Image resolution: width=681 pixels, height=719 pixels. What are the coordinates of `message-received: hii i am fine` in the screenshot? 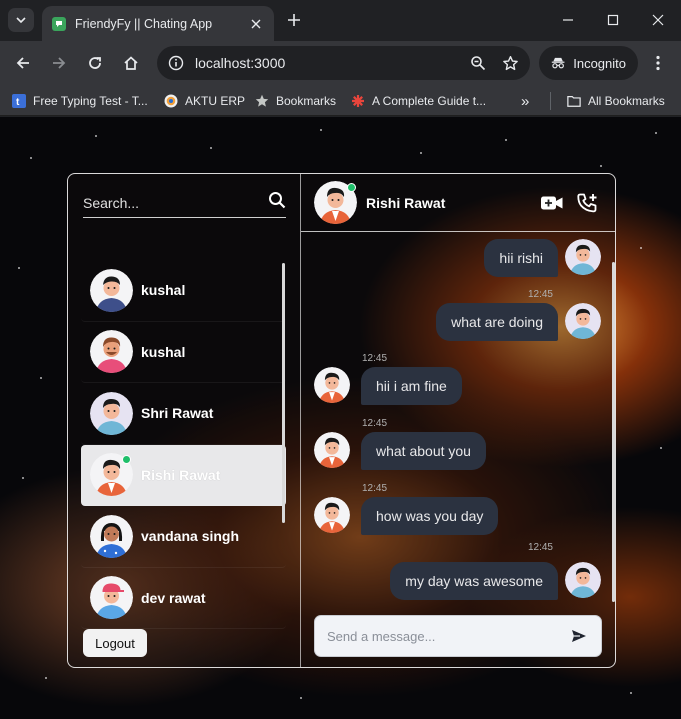 It's located at (388, 386).